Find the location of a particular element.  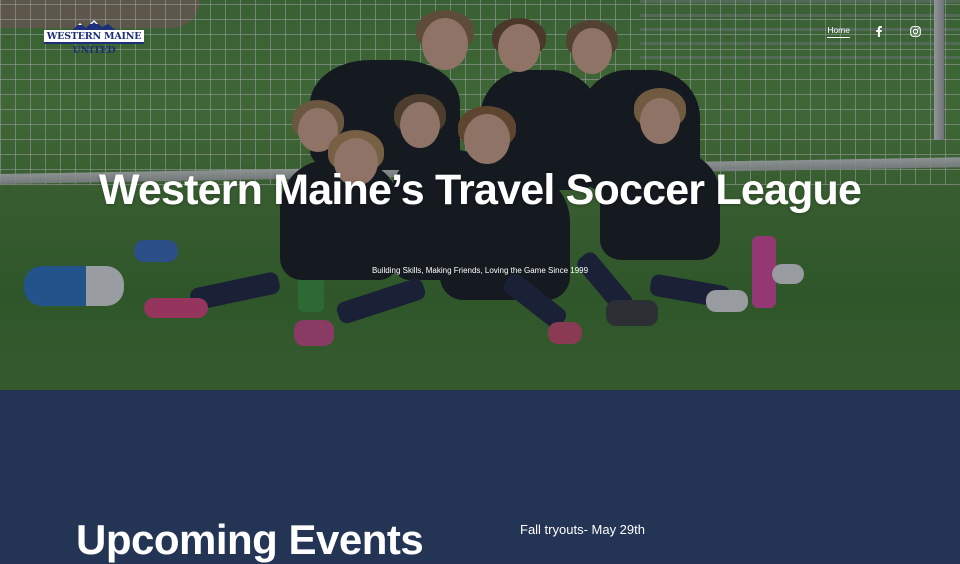

logo-text: WESTERN MAINE UNITED is located at coordinates (94, 43).